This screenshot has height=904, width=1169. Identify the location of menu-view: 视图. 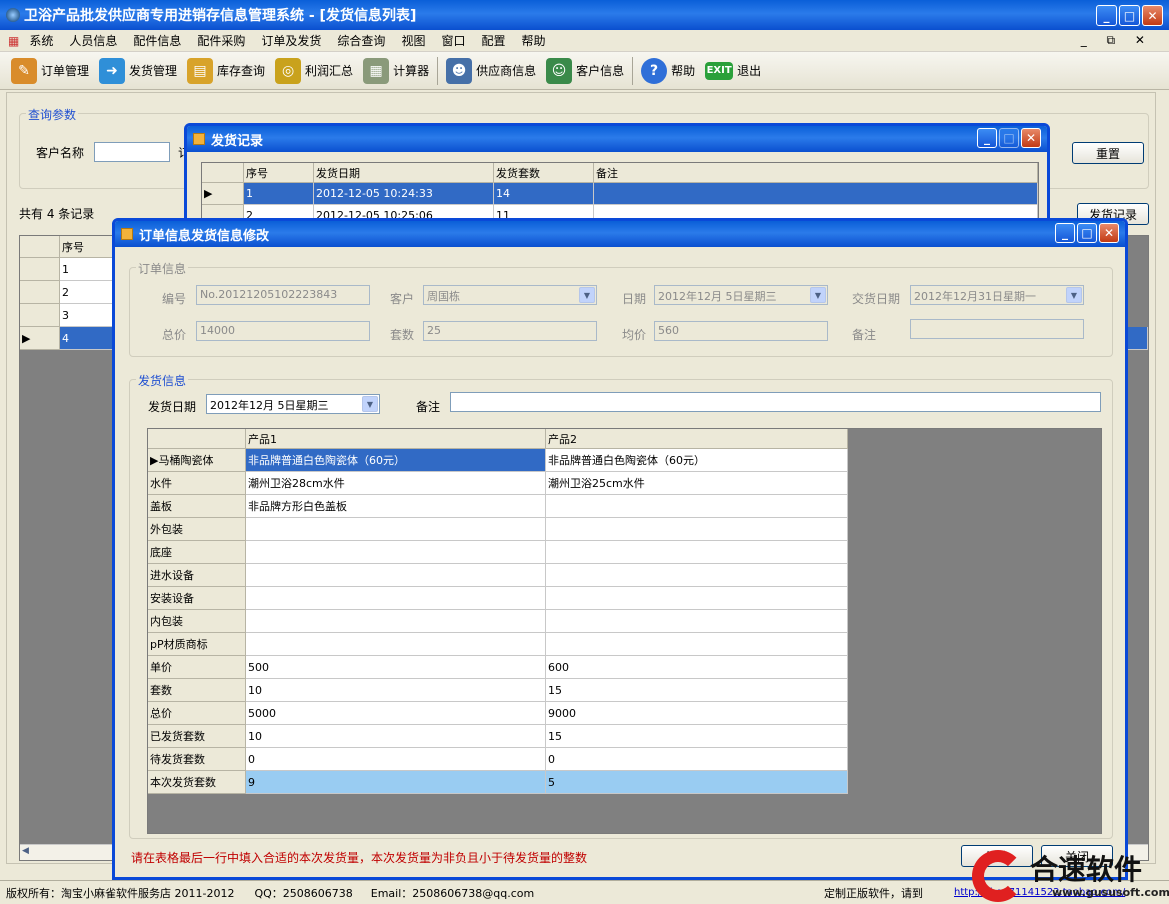
(413, 40).